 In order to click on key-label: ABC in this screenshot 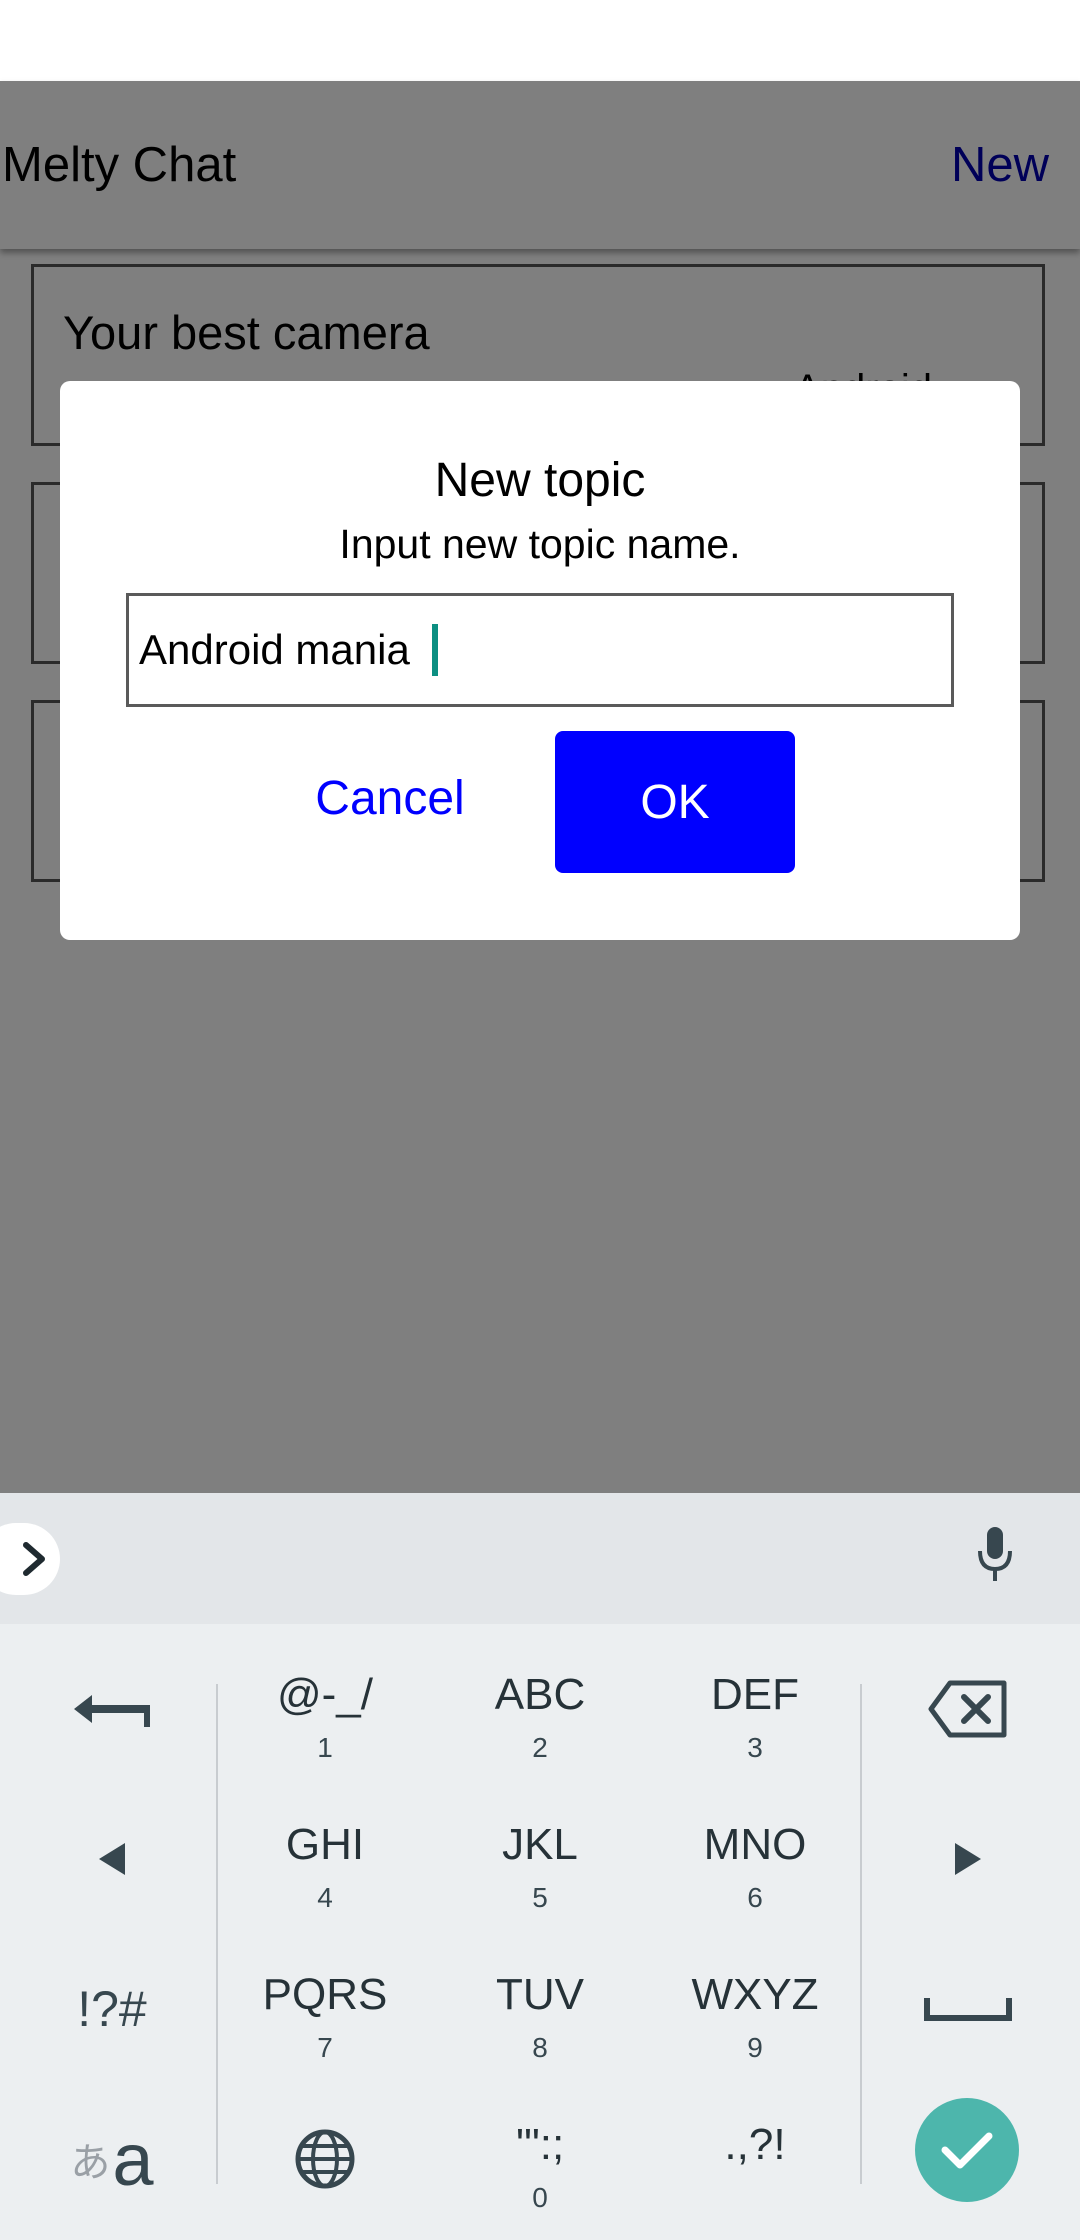, I will do `click(540, 1694)`.